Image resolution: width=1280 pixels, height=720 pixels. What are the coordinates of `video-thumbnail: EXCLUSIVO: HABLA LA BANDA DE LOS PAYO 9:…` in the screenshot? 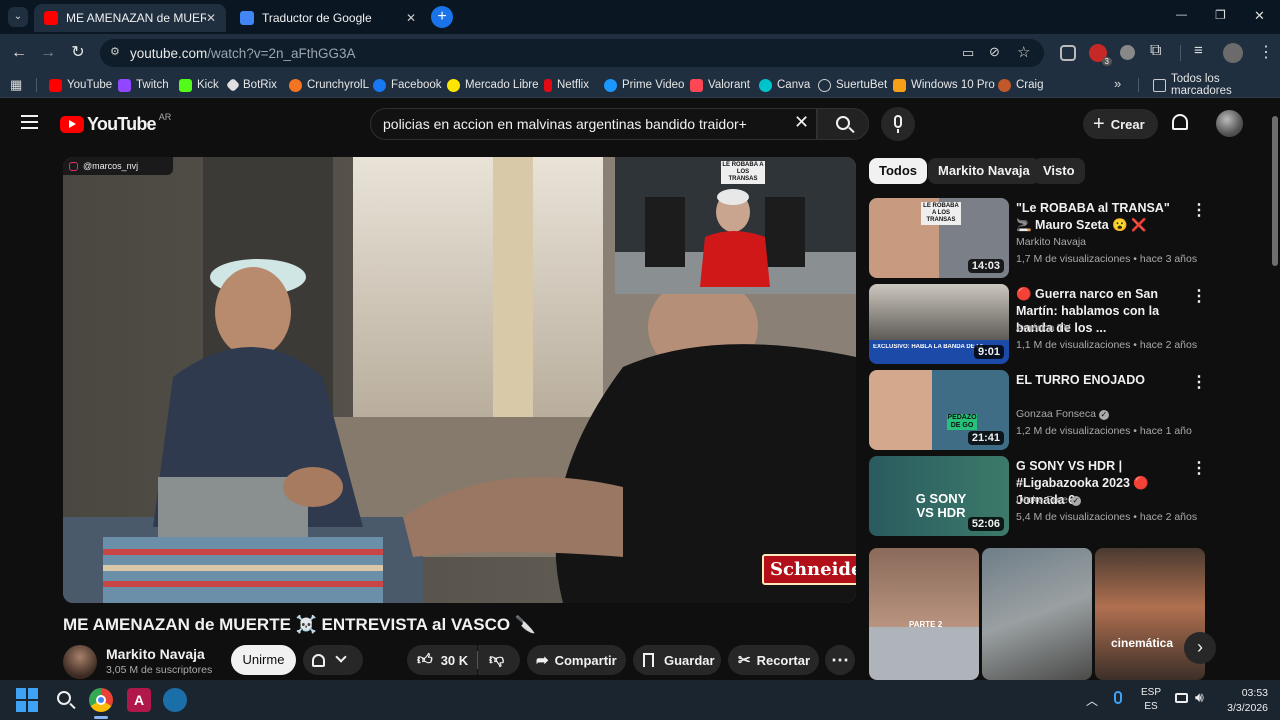 It's located at (939, 324).